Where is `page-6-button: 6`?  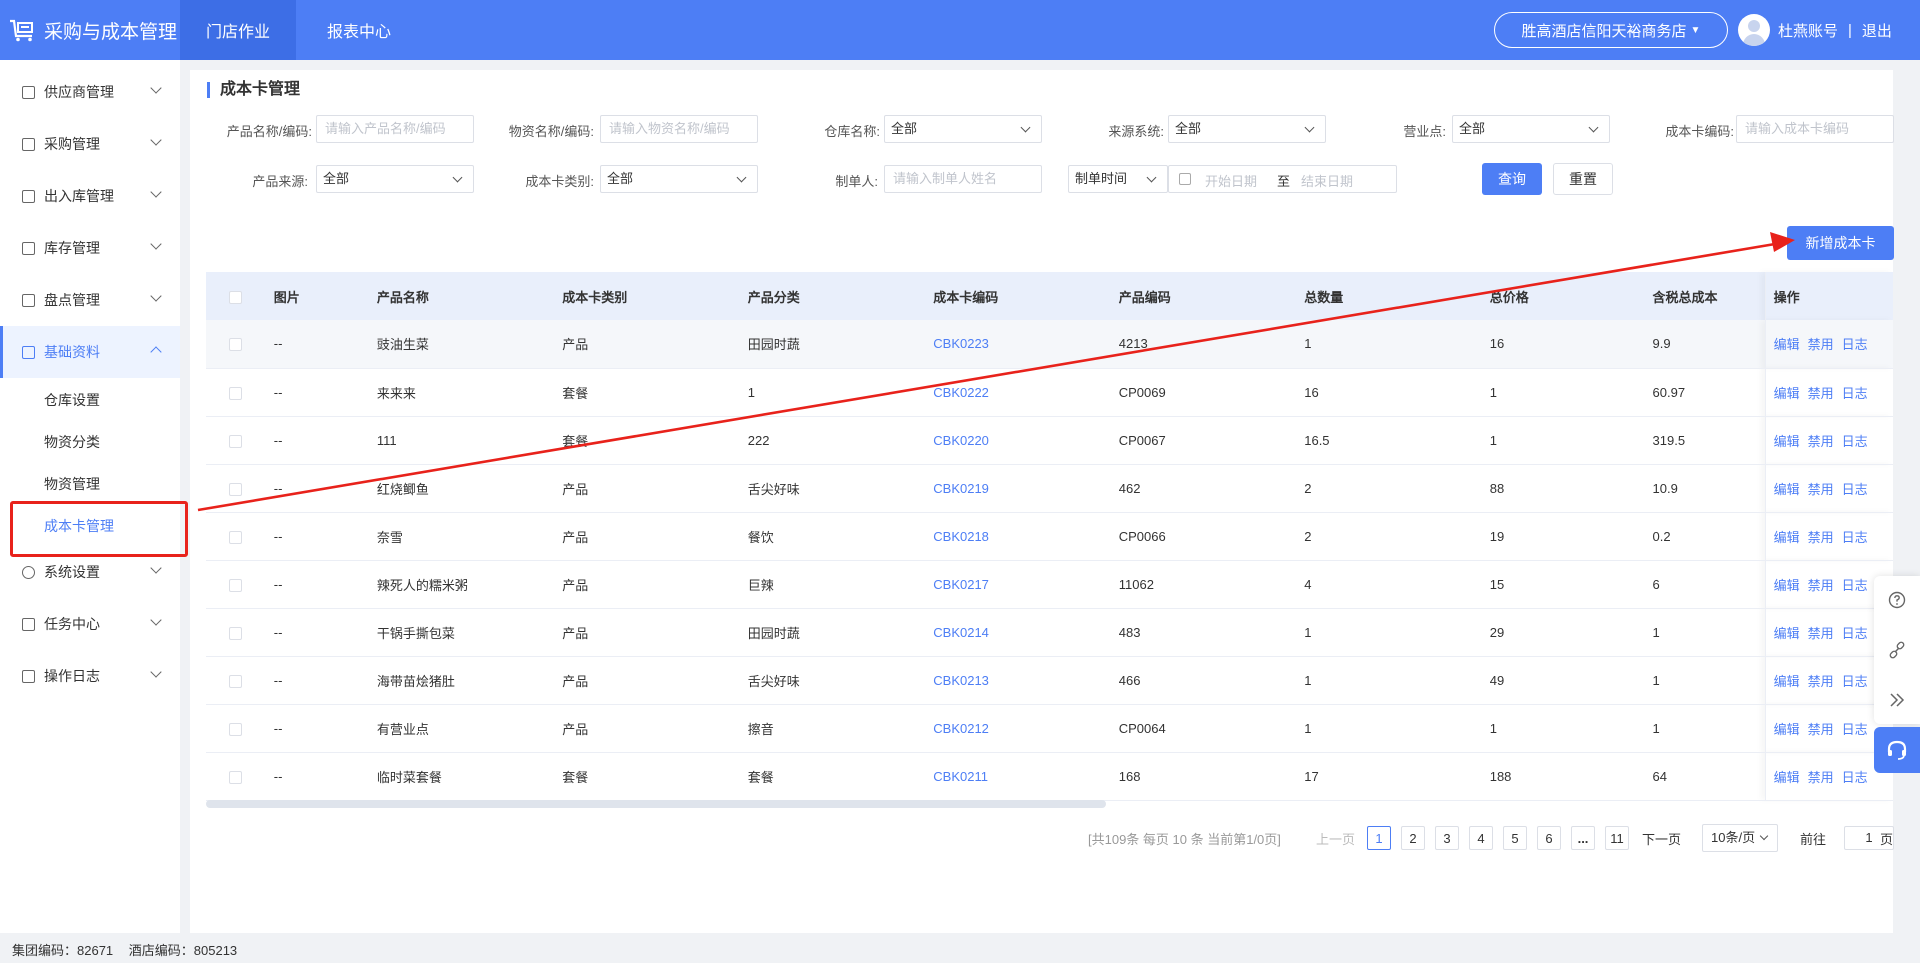
page-6-button: 6 is located at coordinates (1549, 838).